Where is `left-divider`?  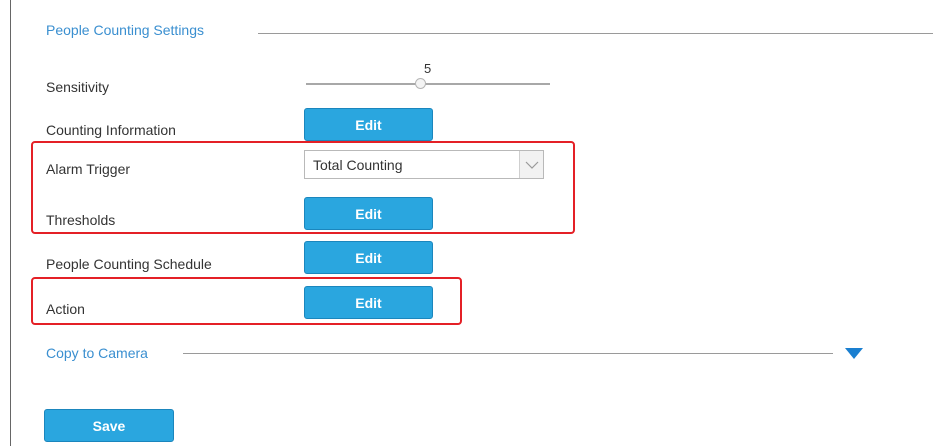
left-divider is located at coordinates (10, 223).